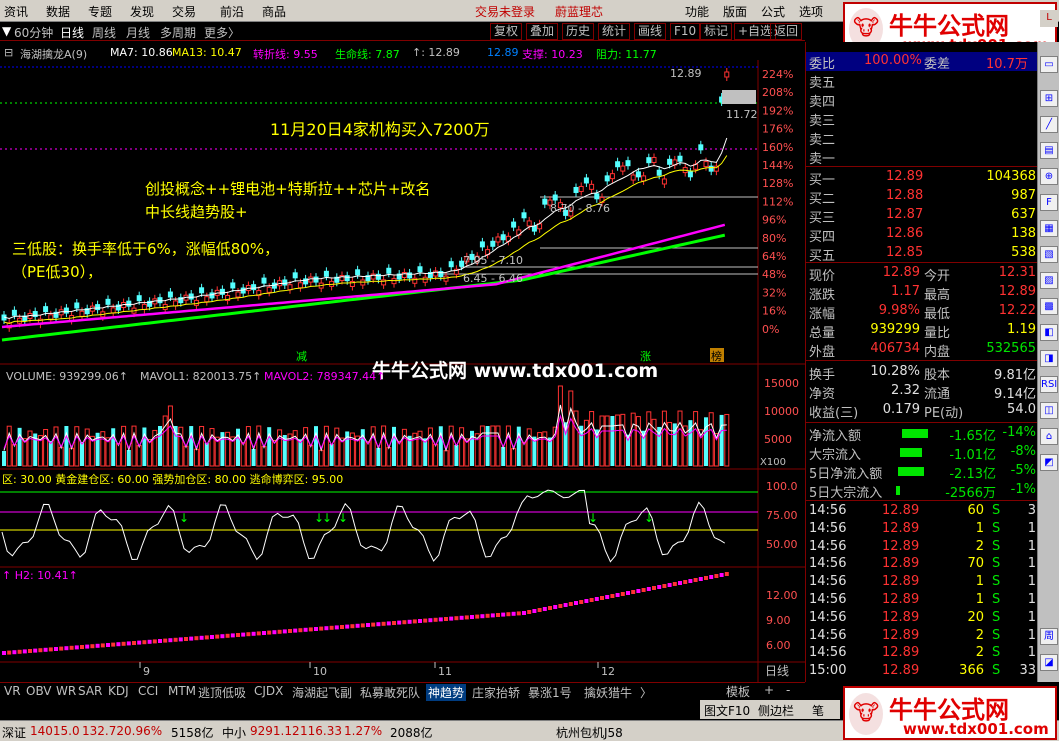 Image resolution: width=1059 pixels, height=741 pixels. What do you see at coordinates (390, 692) in the screenshot?
I see `indicator-tab: 私募敢死队` at bounding box center [390, 692].